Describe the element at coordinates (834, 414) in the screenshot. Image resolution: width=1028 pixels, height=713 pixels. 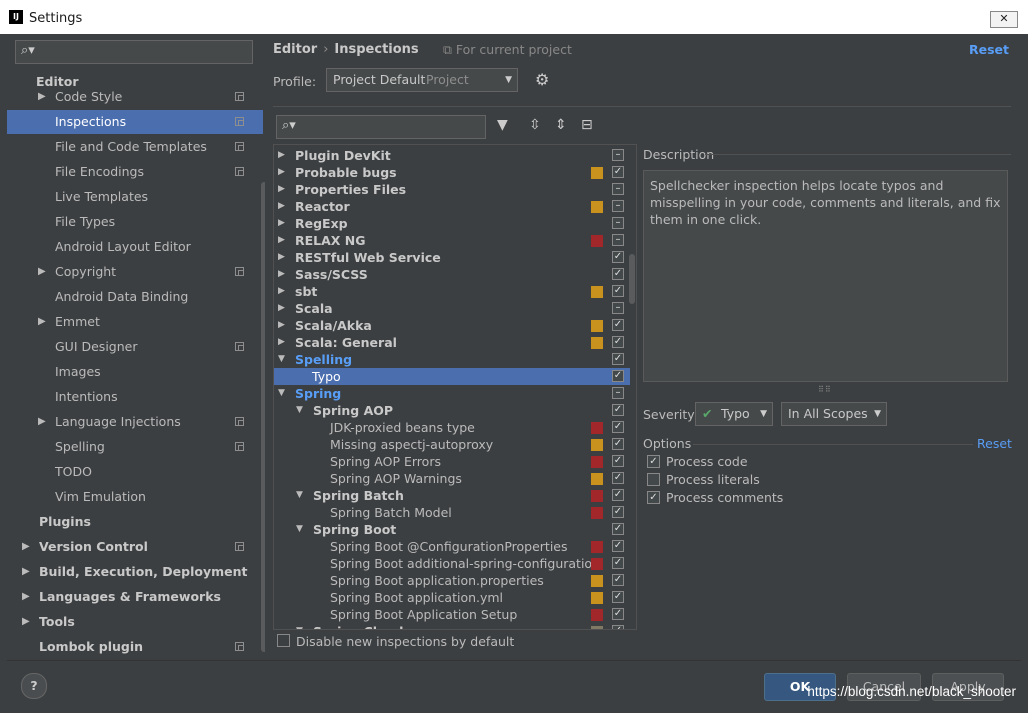
I see `scope-dropdown: In All Scopes ▼` at that location.